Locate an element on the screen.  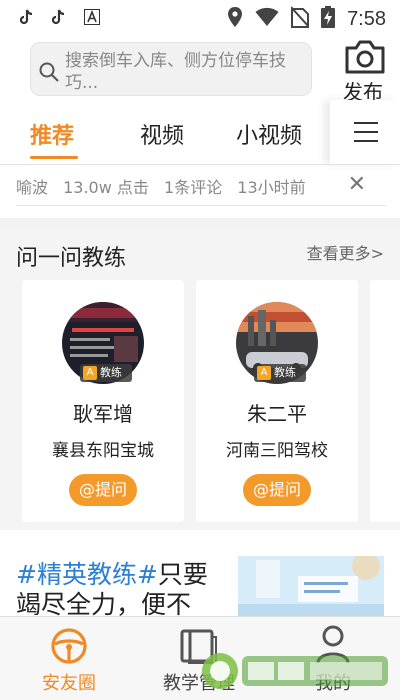
article-thumbnail is located at coordinates (311, 586).